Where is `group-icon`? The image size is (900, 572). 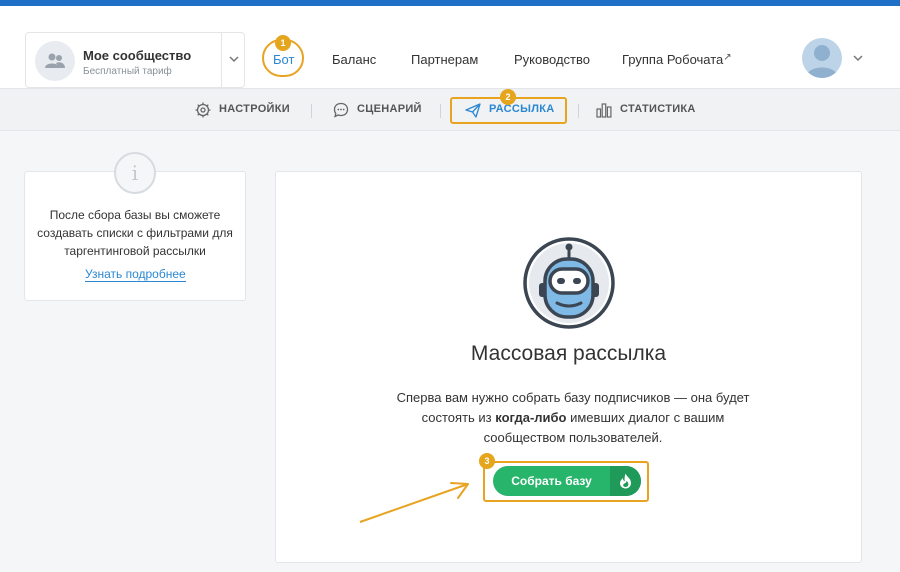
group-icon is located at coordinates (55, 60).